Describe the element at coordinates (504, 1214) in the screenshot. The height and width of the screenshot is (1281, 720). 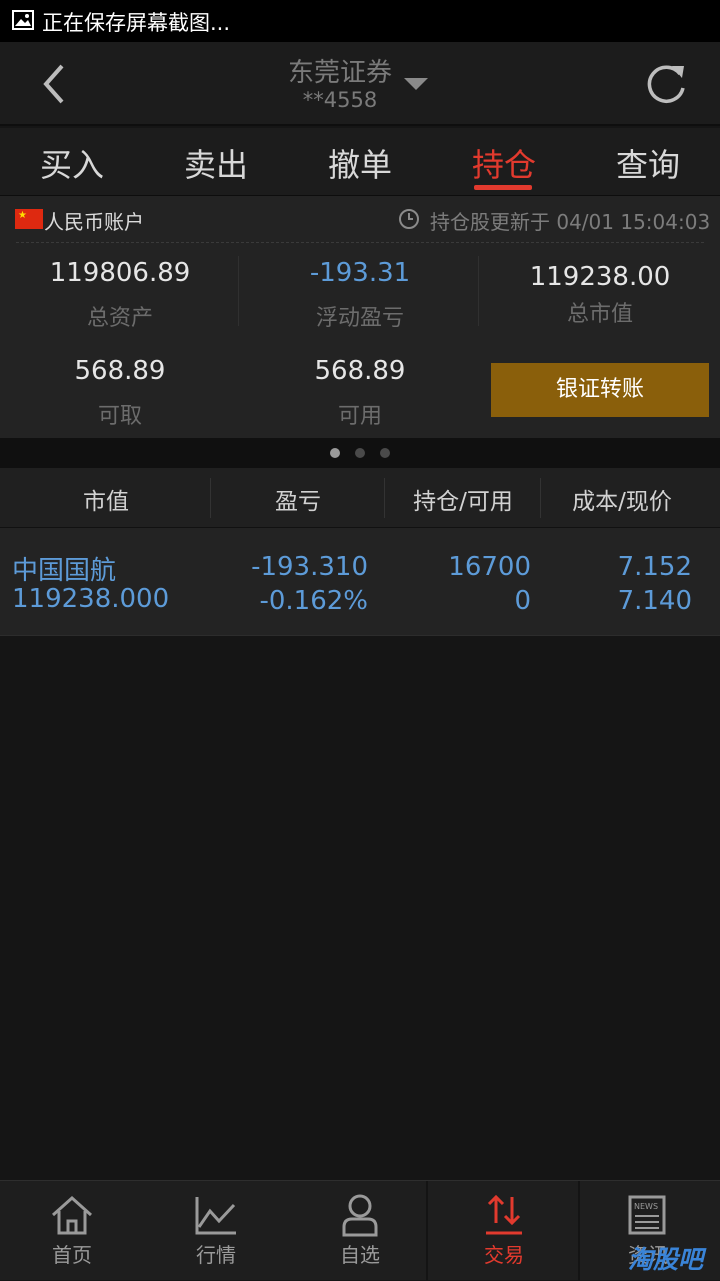
I see `trade-arrows-icon` at that location.